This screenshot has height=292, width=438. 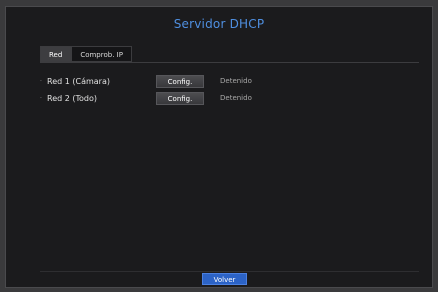 What do you see at coordinates (146, 98) in the screenshot?
I see `network-row-2: · Red 2 (Todo) Config. Detenido` at bounding box center [146, 98].